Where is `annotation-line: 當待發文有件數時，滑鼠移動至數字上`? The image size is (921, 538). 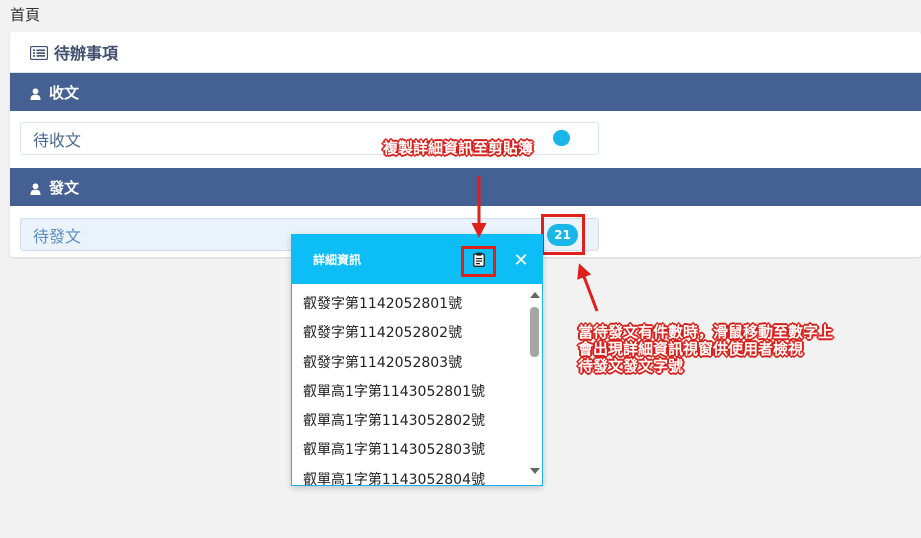
annotation-line: 當待發文有件數時，滑鼠移動至數字上 is located at coordinates (706, 332).